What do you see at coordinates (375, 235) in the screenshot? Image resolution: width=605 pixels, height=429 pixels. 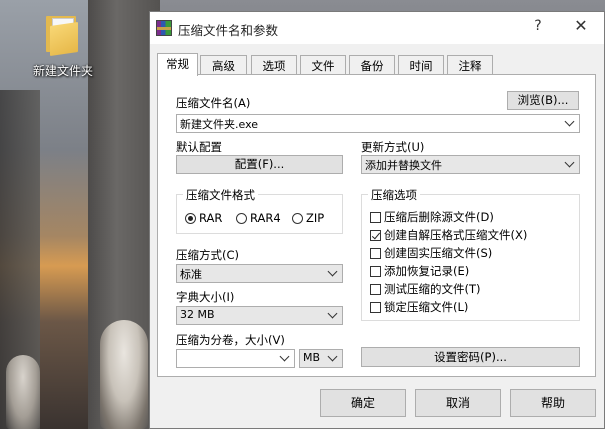 I see `checkbox-checked-icon` at bounding box center [375, 235].